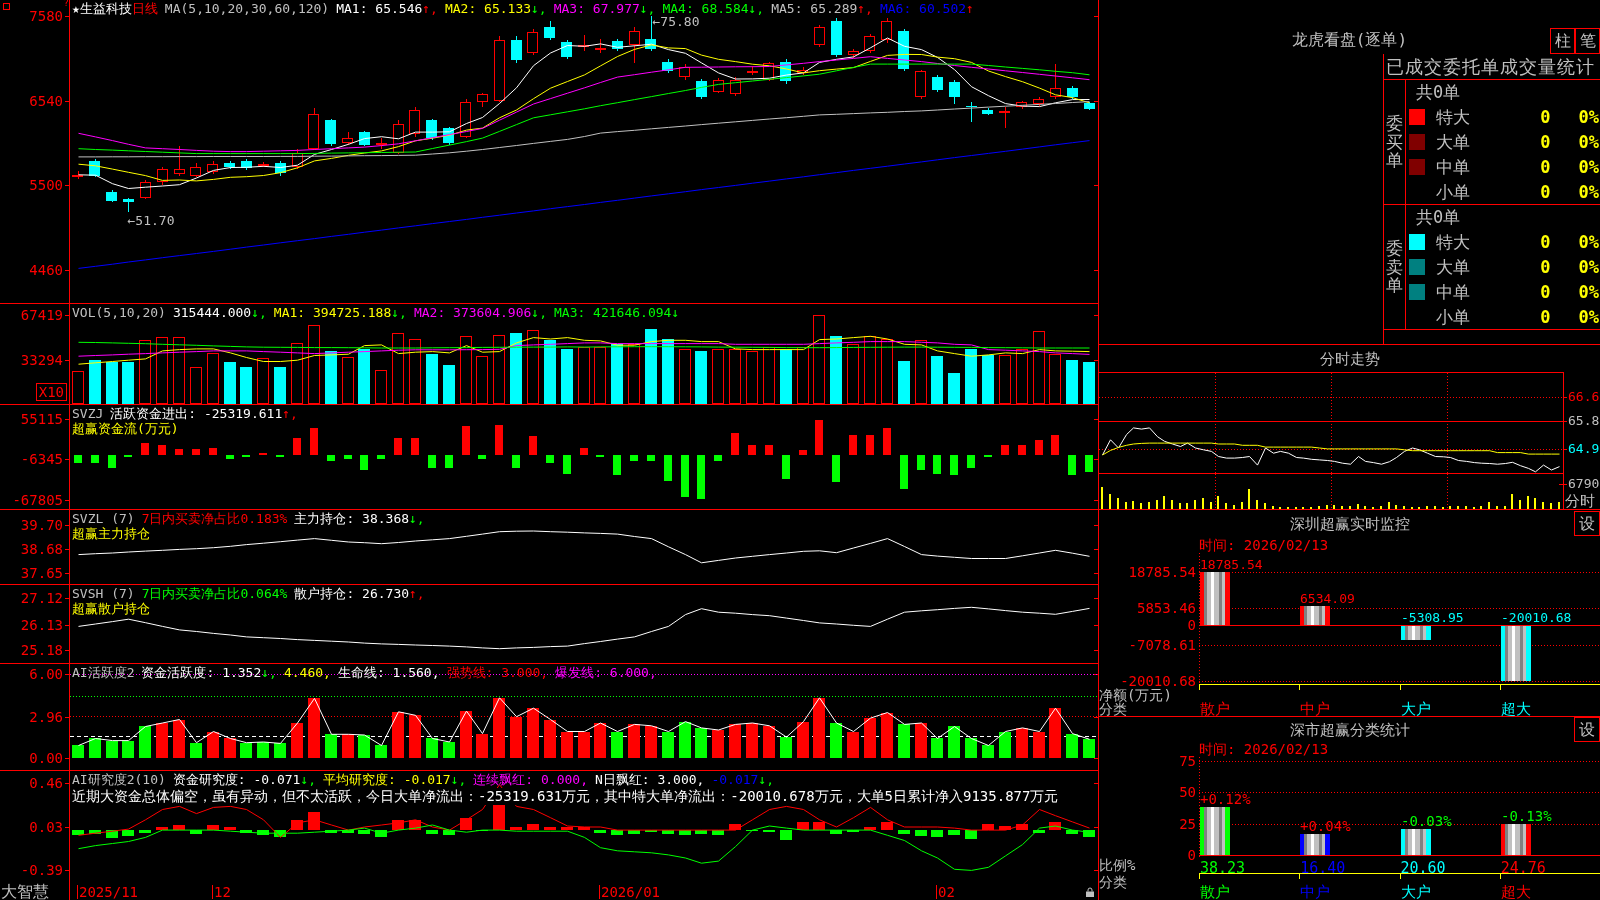 The height and width of the screenshot is (900, 1600). I want to click on legend-label: 活跃资金进出: -25319.611, so click(196, 413).